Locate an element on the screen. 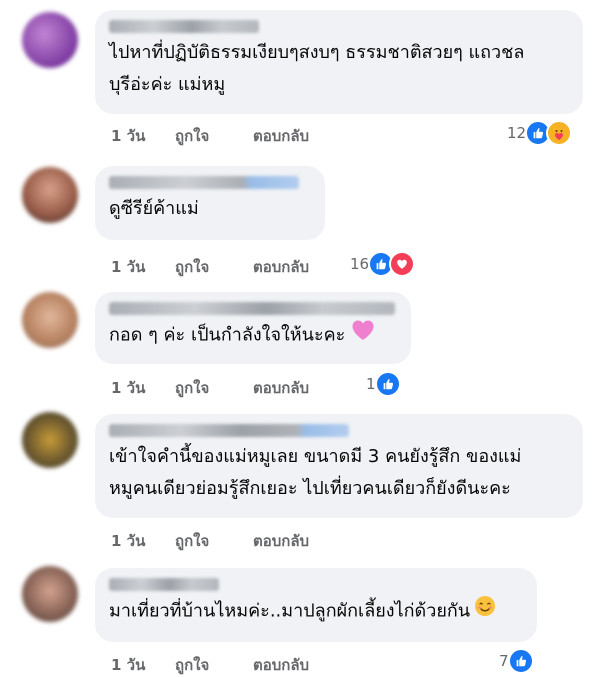  reaction-count: 12 is located at coordinates (517, 133).